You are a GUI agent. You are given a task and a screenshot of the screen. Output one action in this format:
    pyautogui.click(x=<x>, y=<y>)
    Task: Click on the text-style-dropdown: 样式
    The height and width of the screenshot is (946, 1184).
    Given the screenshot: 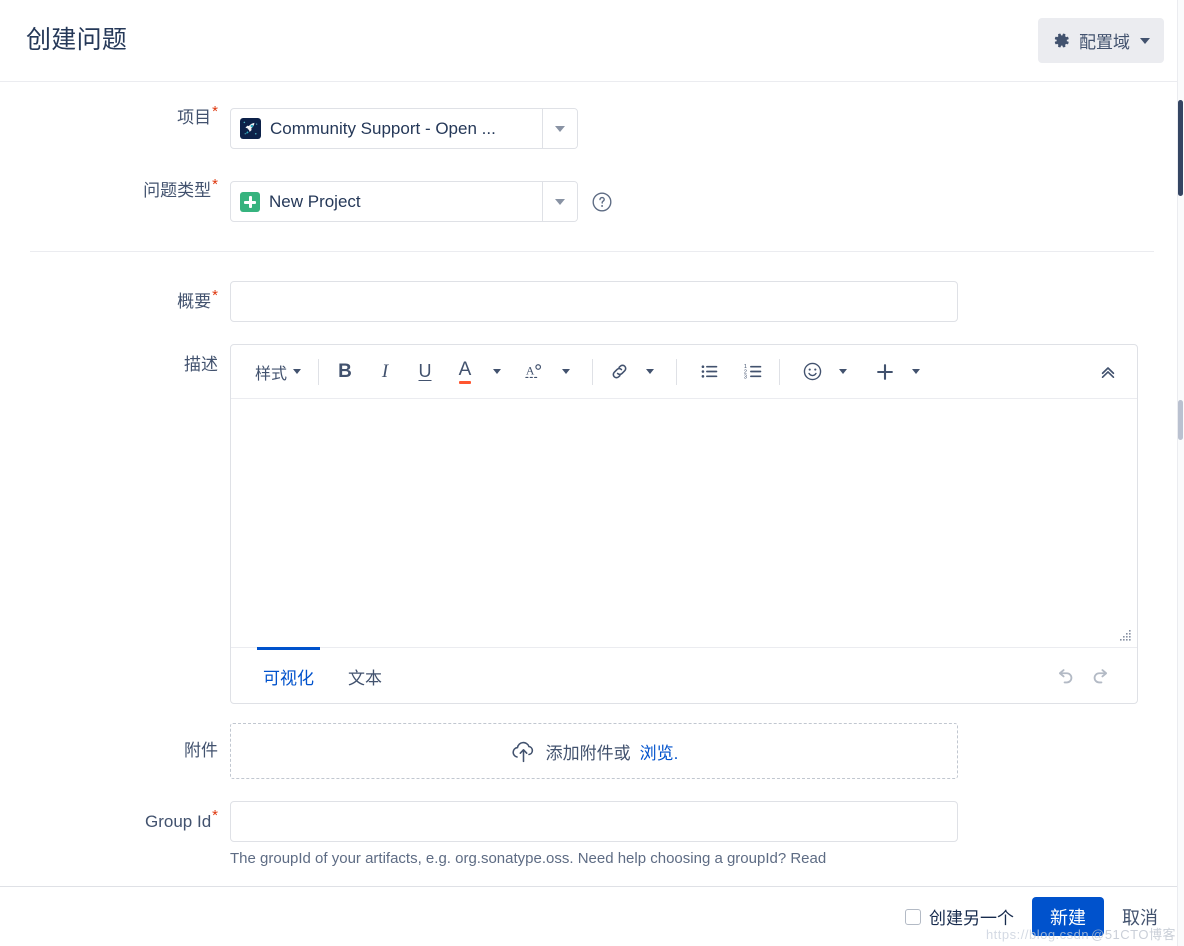 What is the action you would take?
    pyautogui.click(x=278, y=372)
    